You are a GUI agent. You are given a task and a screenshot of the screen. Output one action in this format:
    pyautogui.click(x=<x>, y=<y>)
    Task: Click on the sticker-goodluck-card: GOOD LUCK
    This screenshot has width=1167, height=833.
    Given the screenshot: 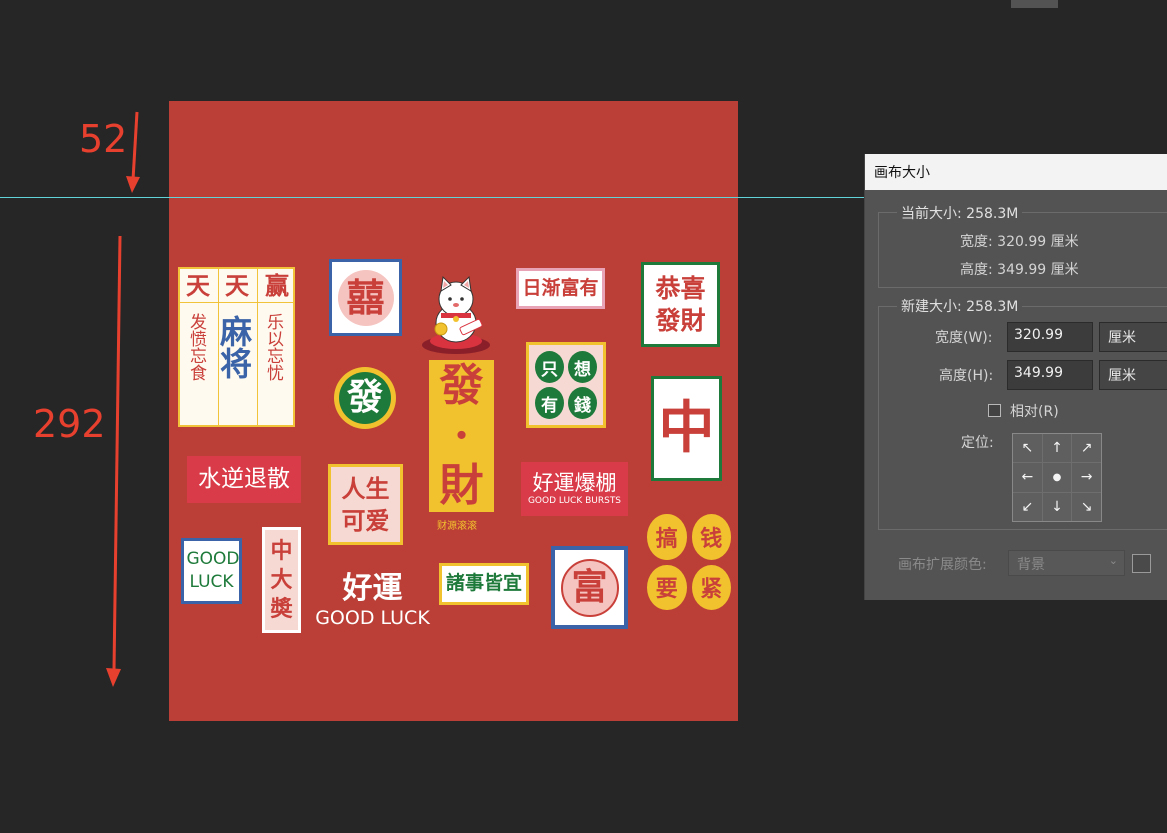 What is the action you would take?
    pyautogui.click(x=211, y=571)
    